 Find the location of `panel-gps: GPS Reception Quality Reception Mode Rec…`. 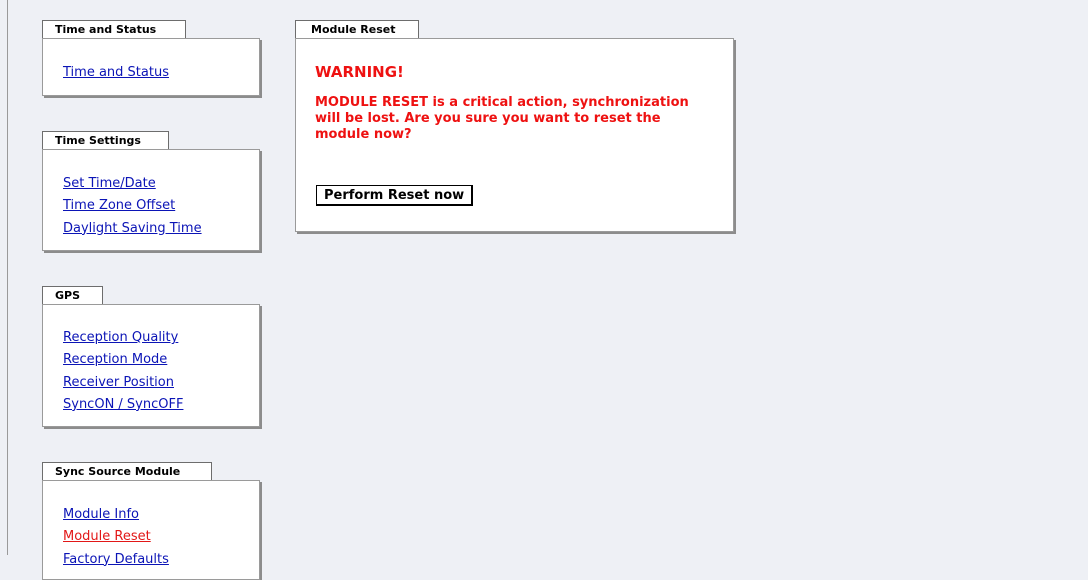

panel-gps: GPS Reception Quality Reception Mode Rec… is located at coordinates (153, 358).